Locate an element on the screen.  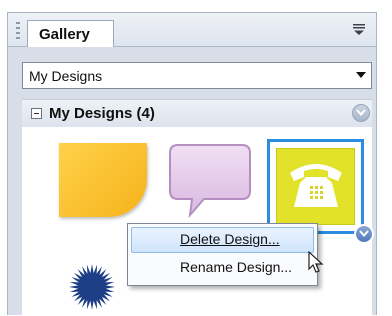
mouse-cursor-icon is located at coordinates (316, 262).